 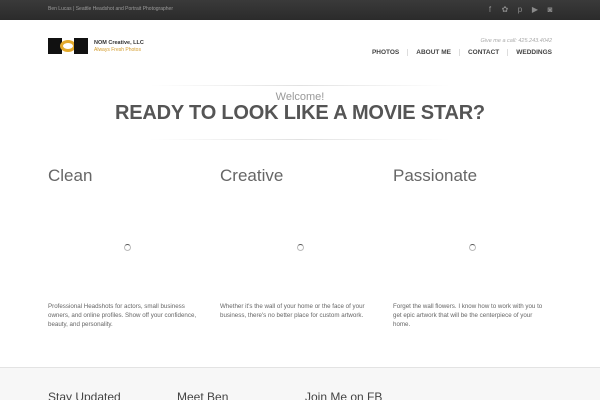 What do you see at coordinates (300, 383) in the screenshot?
I see `site-footer: Stay Updated Meet Ben Join Me on FB` at bounding box center [300, 383].